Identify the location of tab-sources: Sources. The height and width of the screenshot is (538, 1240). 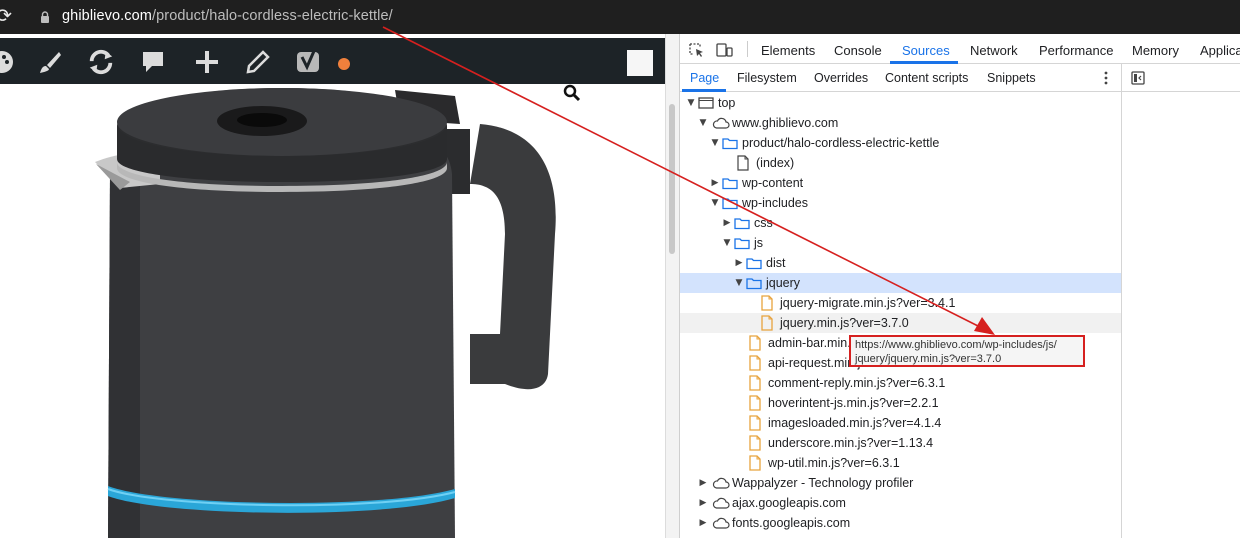
(926, 50).